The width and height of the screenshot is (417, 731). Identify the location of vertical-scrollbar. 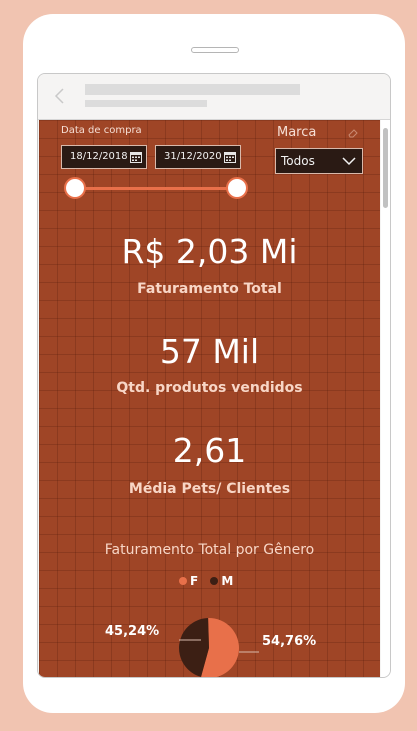
(385, 398).